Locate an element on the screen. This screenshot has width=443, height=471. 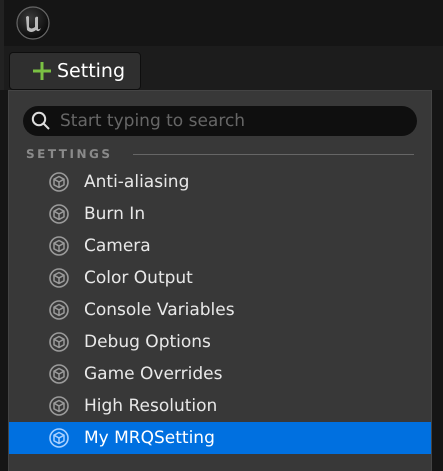
menu-item: Color Output is located at coordinates (220, 278).